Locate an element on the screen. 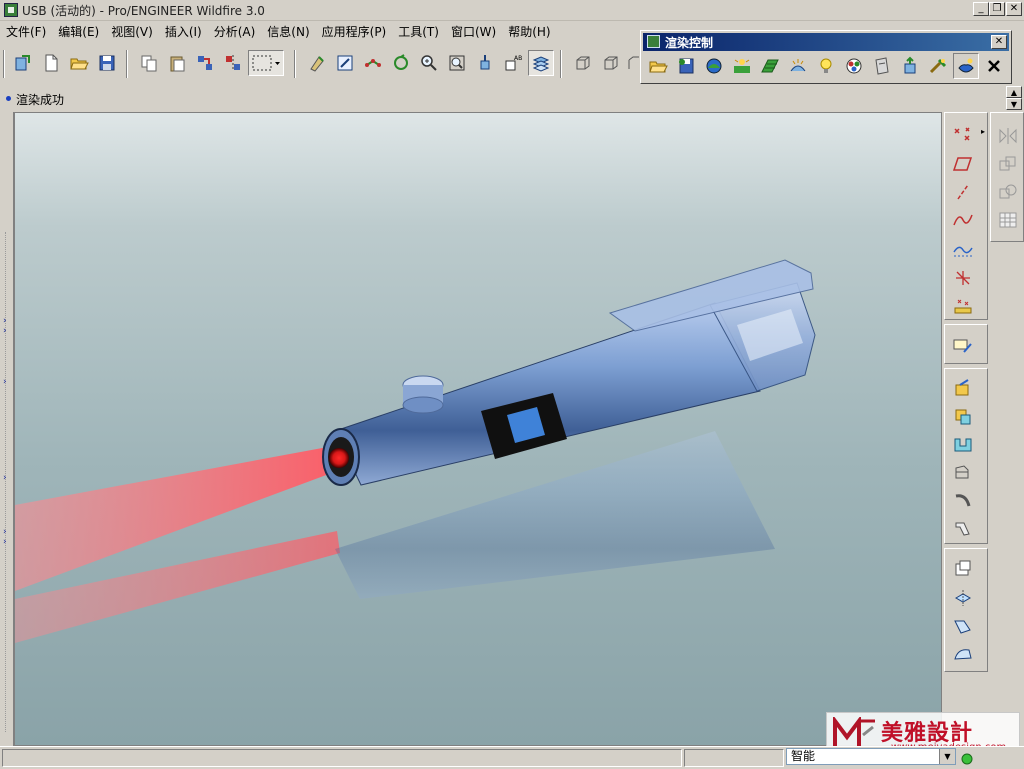  extrude-button is located at coordinates (963, 388).